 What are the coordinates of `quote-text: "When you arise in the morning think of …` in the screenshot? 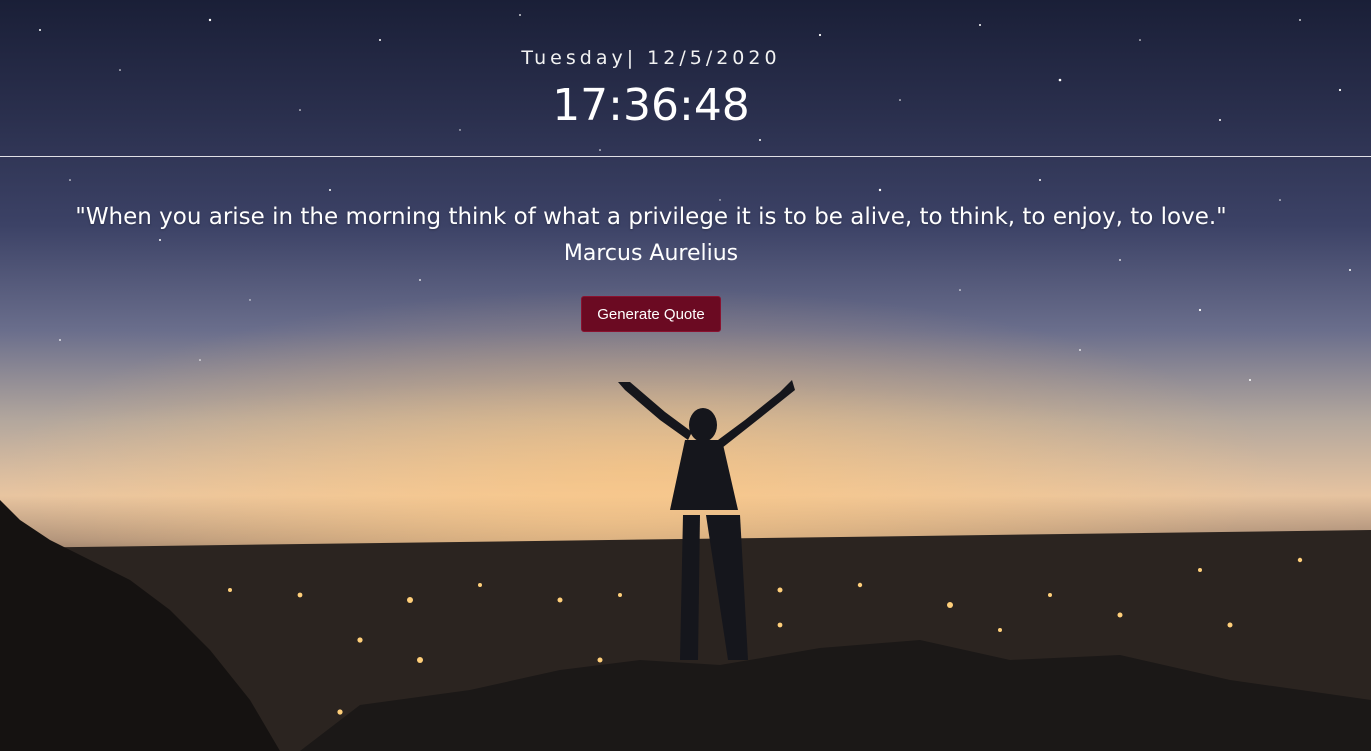 It's located at (651, 217).